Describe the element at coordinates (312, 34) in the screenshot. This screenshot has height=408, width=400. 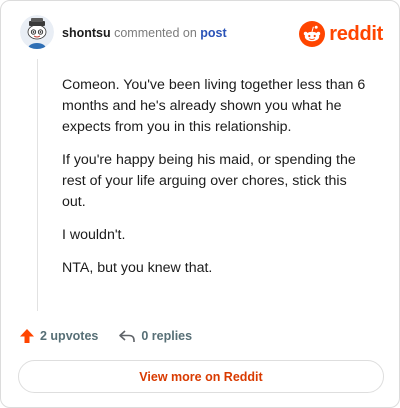
I see `reddit-logo-icon` at that location.